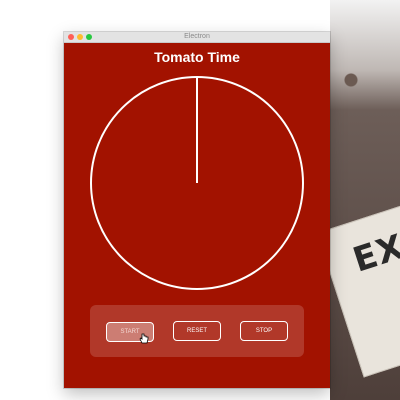 This screenshot has height=400, width=400. Describe the element at coordinates (374, 253) in the screenshot. I see `paper-text: EX` at that location.